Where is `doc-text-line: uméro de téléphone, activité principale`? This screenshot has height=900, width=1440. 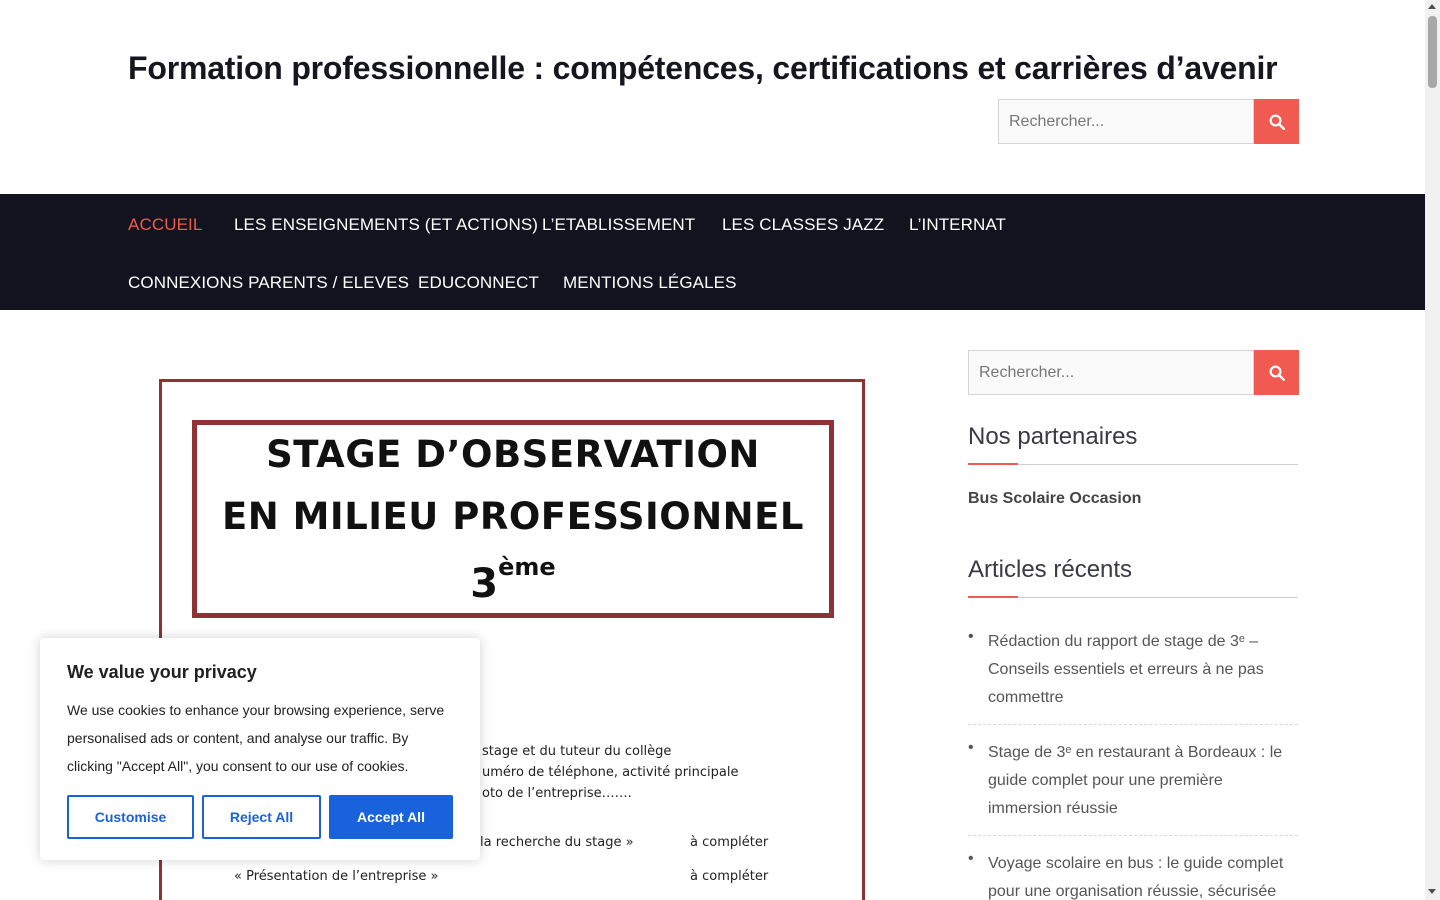
doc-text-line: uméro de téléphone, activité principale is located at coordinates (610, 772).